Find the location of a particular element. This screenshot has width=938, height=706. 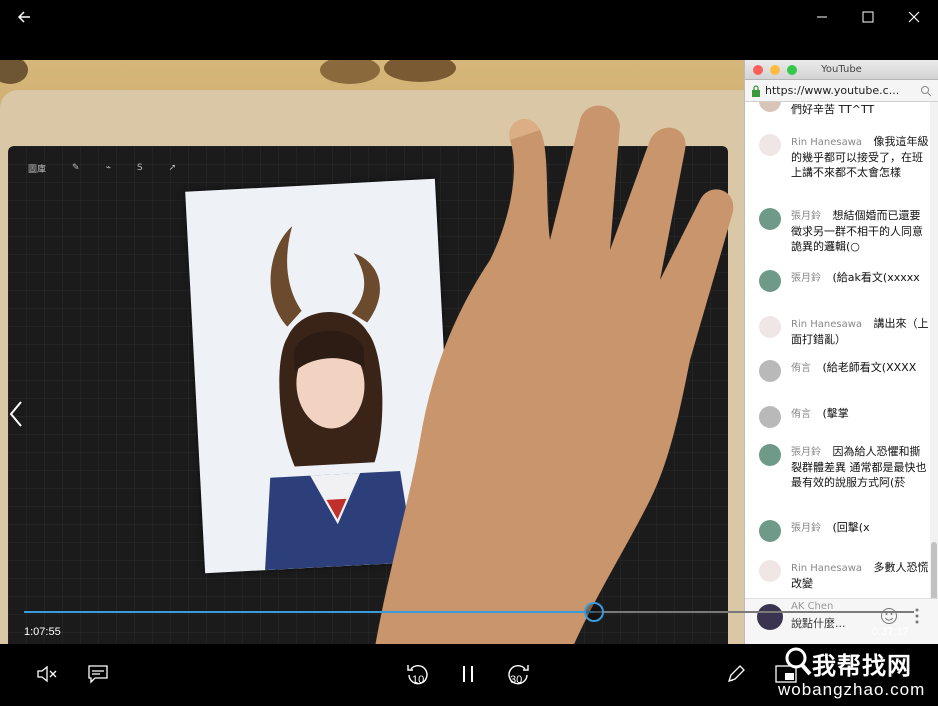

maximize-icon is located at coordinates (868, 17).